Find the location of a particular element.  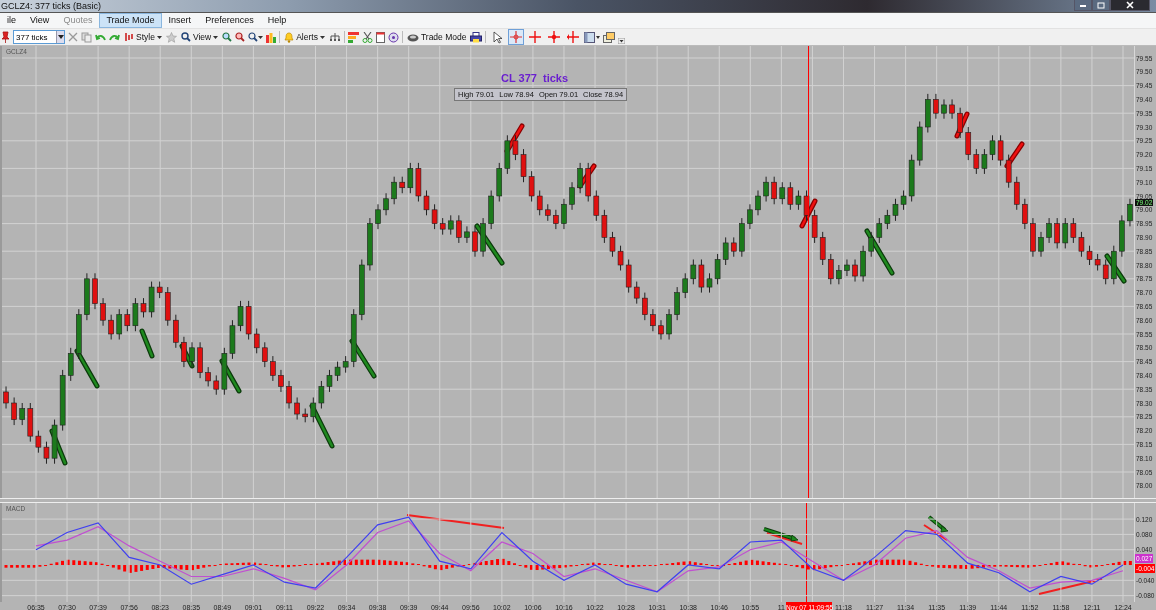

view-button: View is located at coordinates (199, 37).